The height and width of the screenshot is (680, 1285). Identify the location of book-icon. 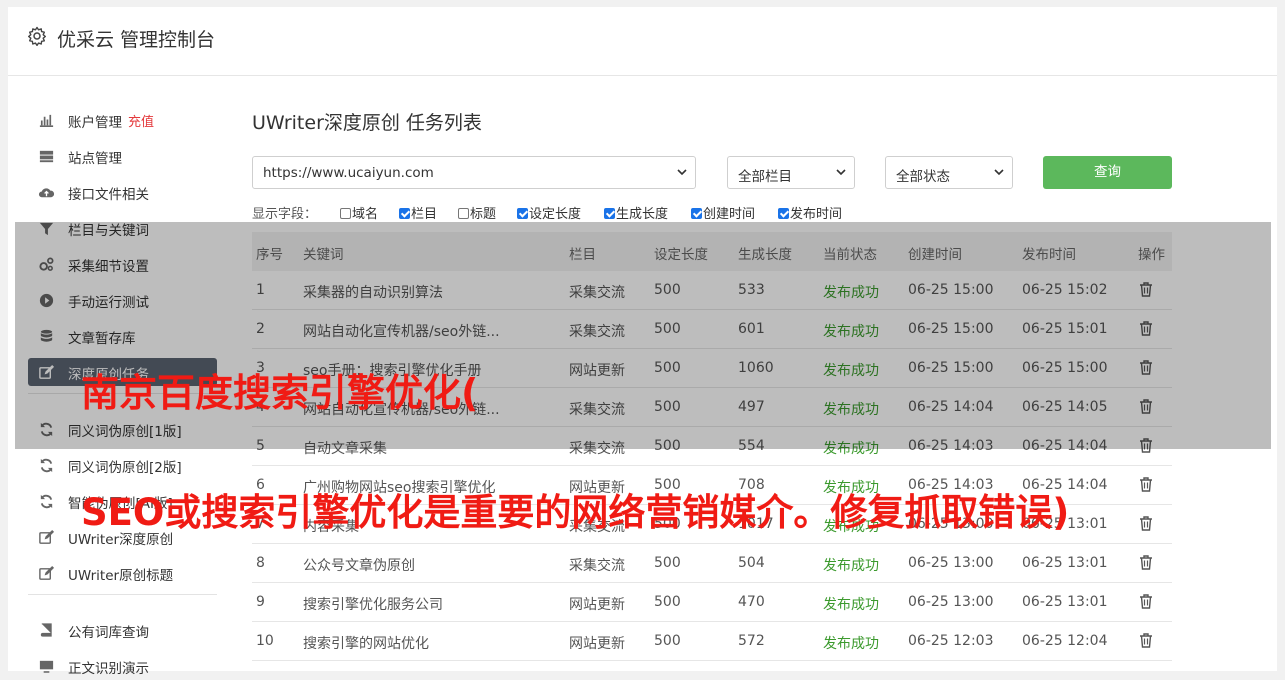
(46, 630).